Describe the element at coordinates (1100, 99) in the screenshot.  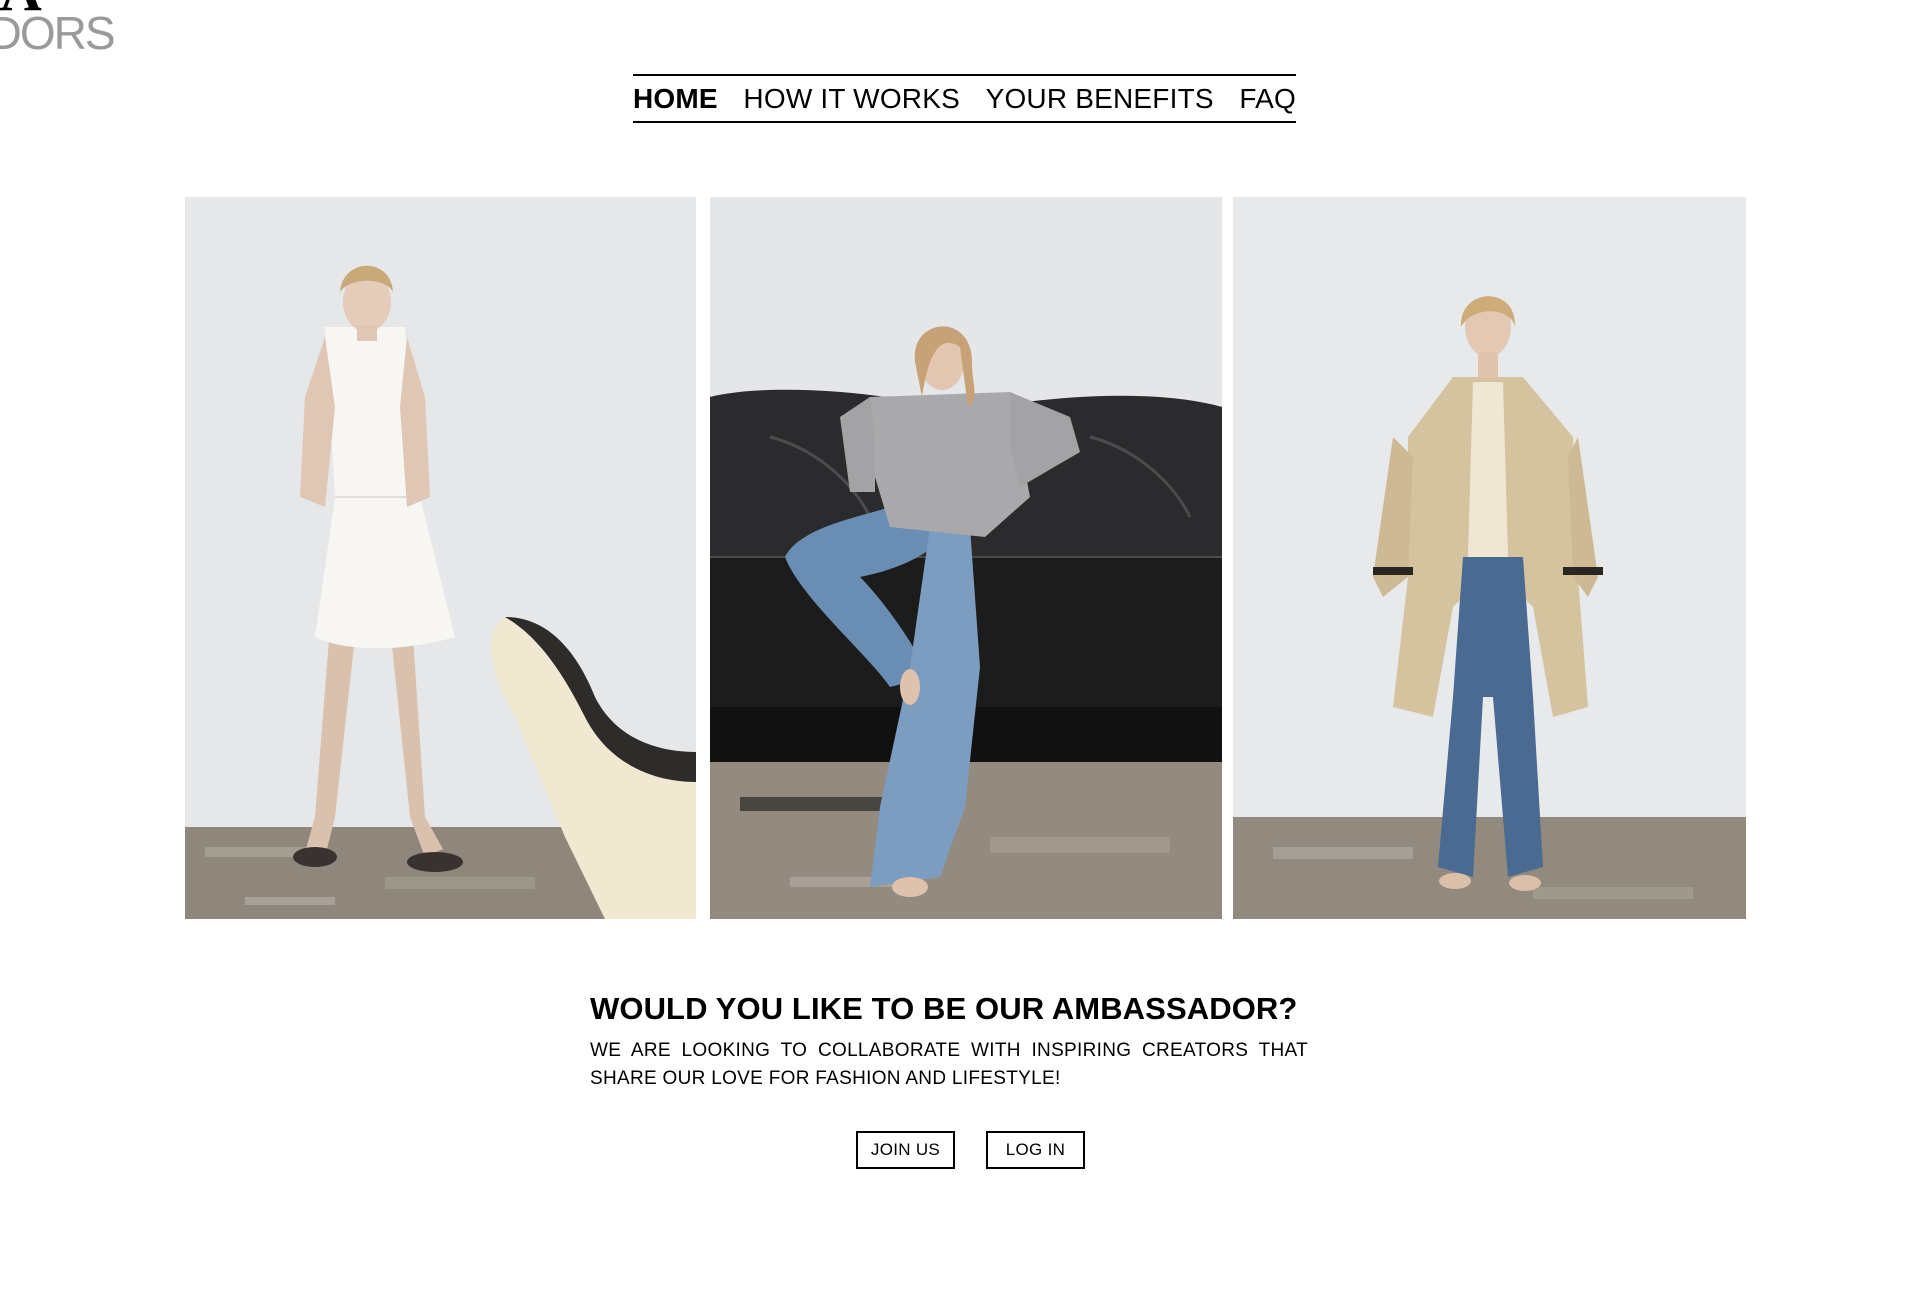
I see `nav-item-your-benefits: YOUR BENEFITS` at that location.